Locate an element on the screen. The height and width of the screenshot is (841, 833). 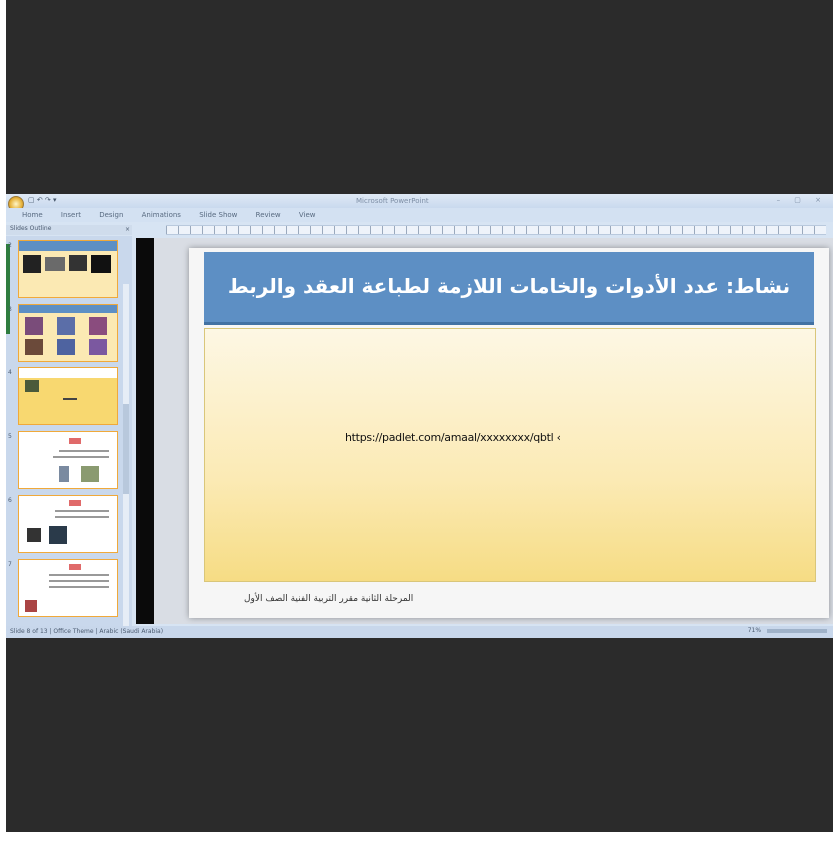
tab-review: Review is located at coordinates (268, 215).